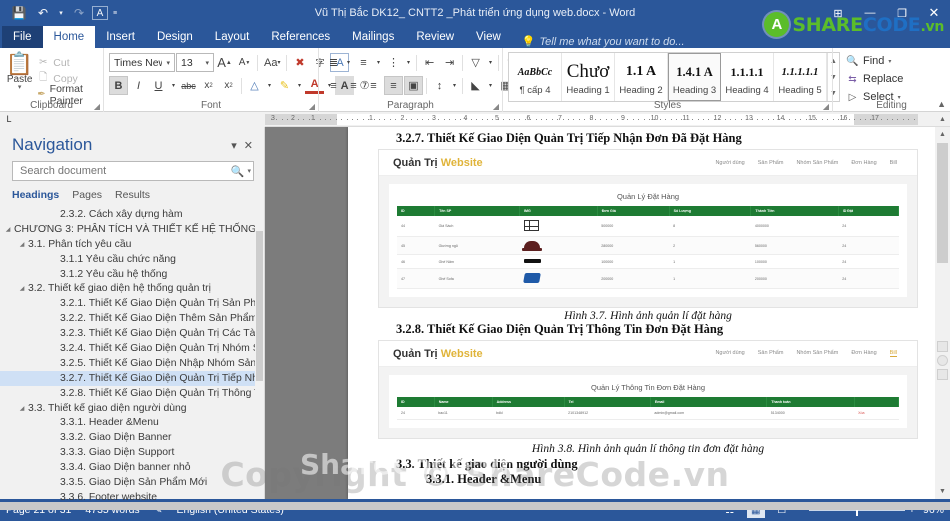 The height and width of the screenshot is (521, 950). I want to click on increase-indent-icon: ⇥, so click(449, 62).